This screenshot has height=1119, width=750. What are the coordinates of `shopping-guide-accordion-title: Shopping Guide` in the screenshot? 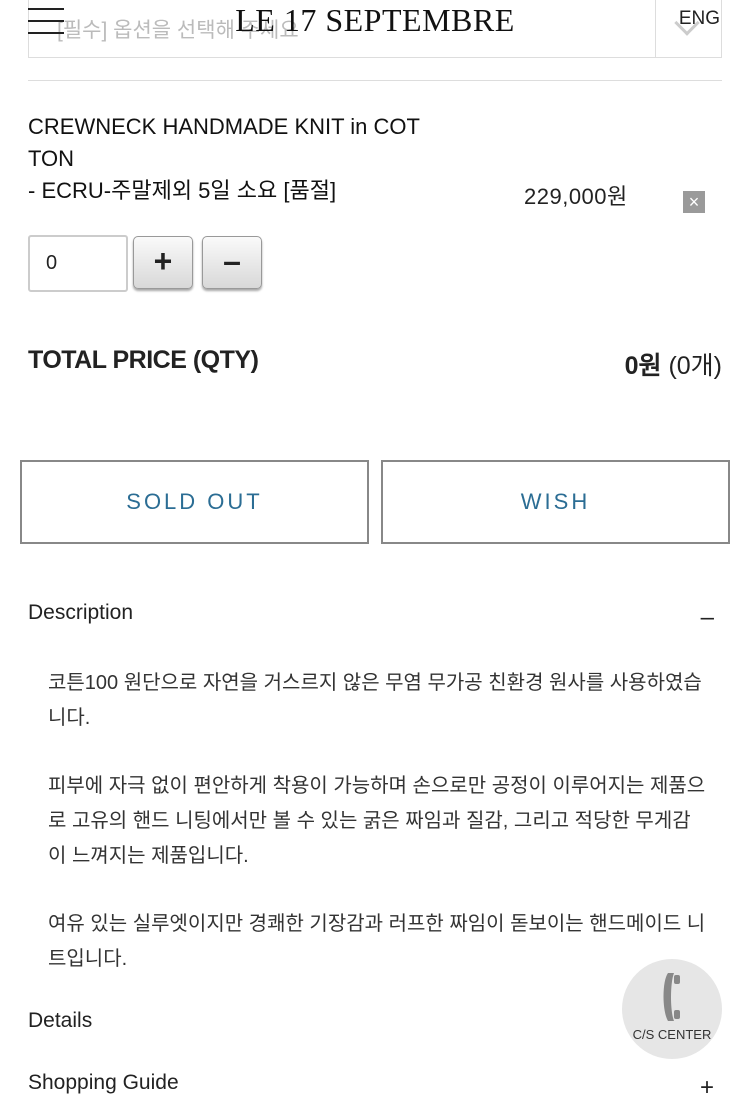 It's located at (103, 1083).